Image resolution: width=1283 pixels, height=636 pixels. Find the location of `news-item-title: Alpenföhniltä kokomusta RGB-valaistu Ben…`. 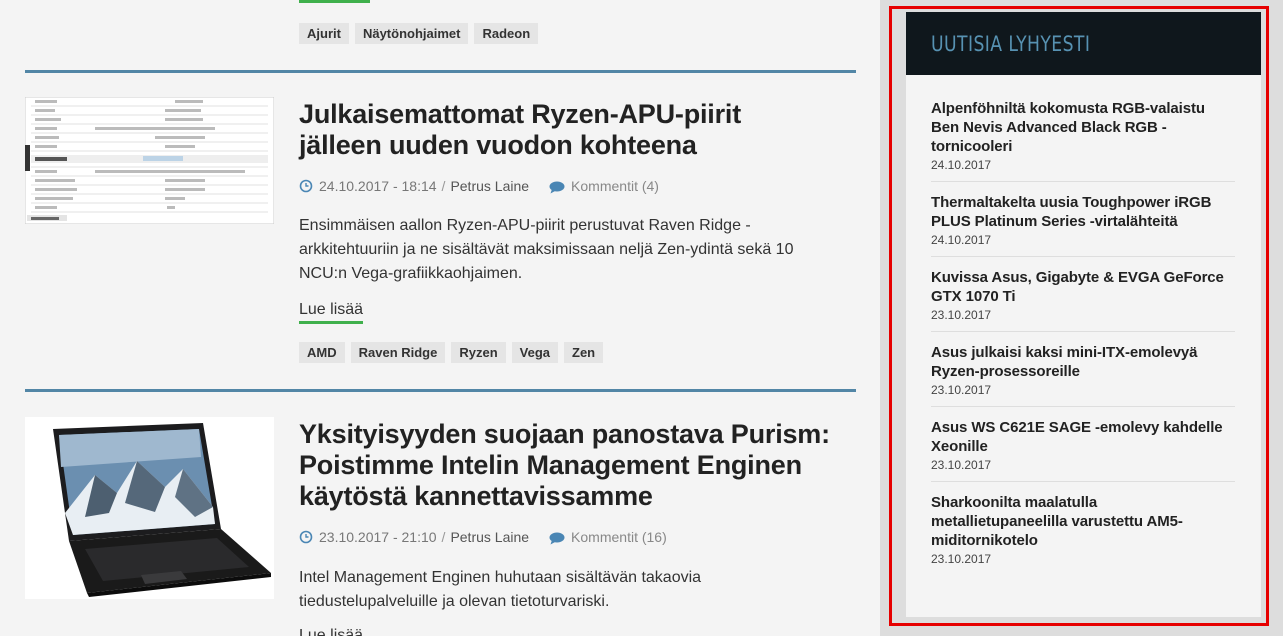

news-item-title: Alpenföhniltä kokomusta RGB-valaistu Ben… is located at coordinates (1083, 127).